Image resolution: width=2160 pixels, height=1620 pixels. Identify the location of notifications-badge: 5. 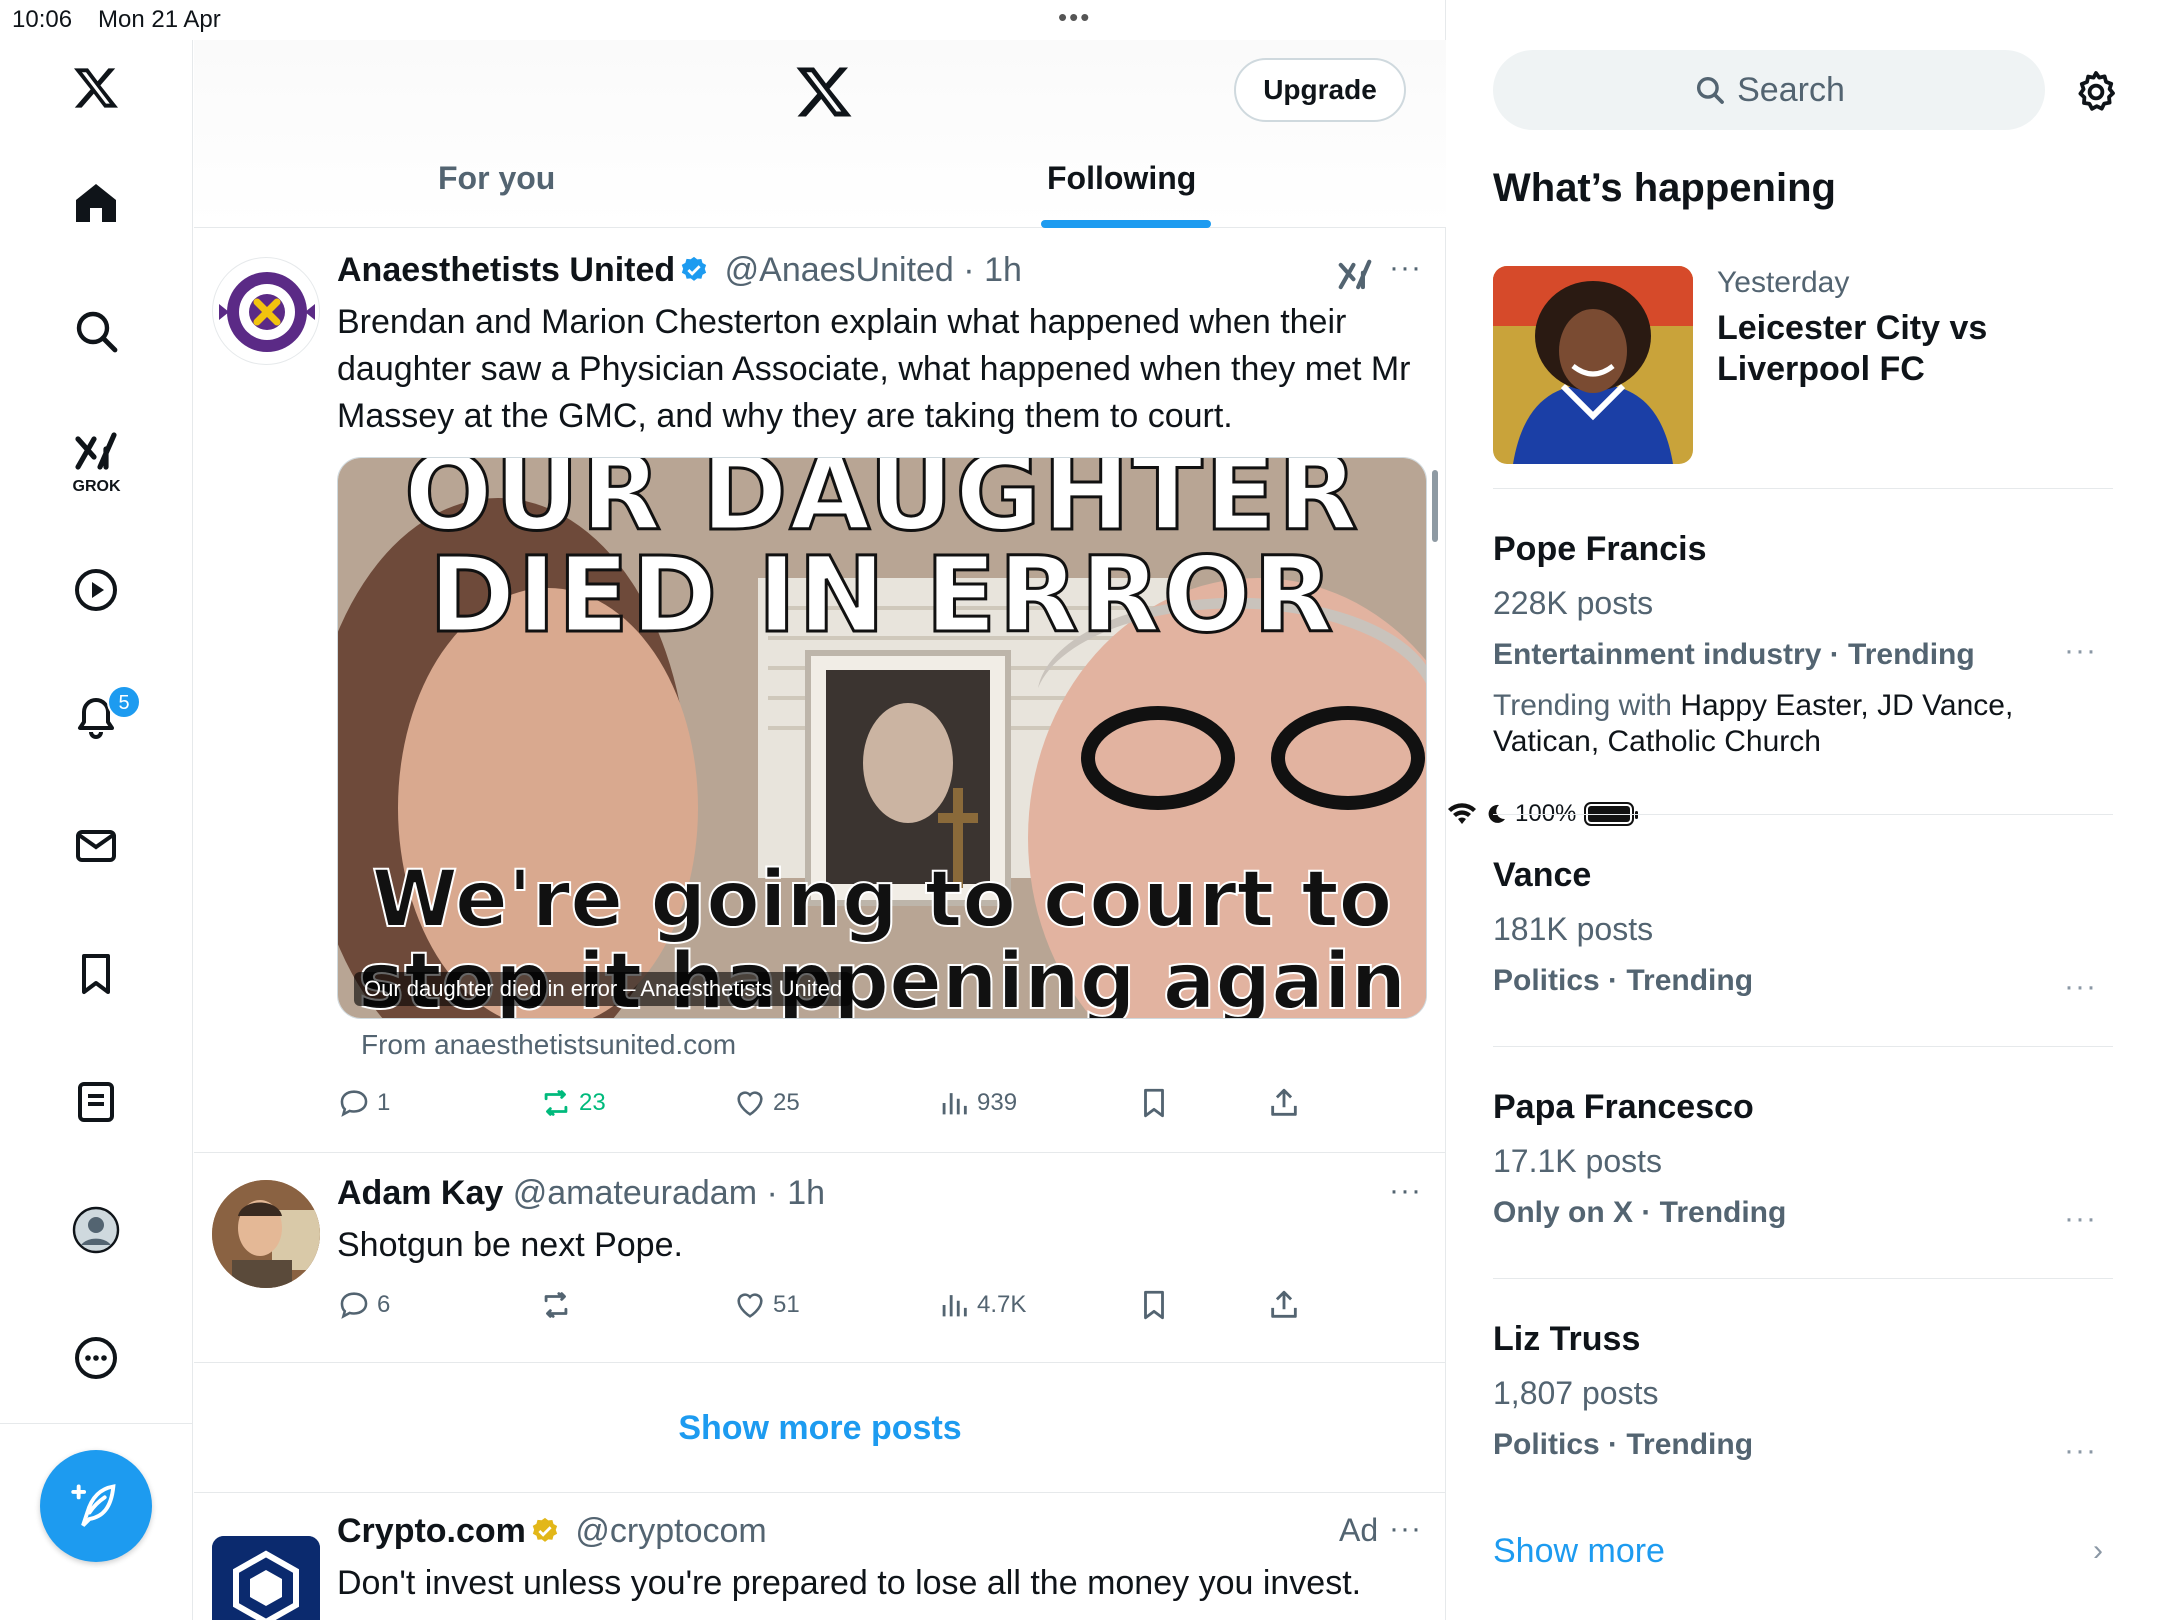
(124, 702).